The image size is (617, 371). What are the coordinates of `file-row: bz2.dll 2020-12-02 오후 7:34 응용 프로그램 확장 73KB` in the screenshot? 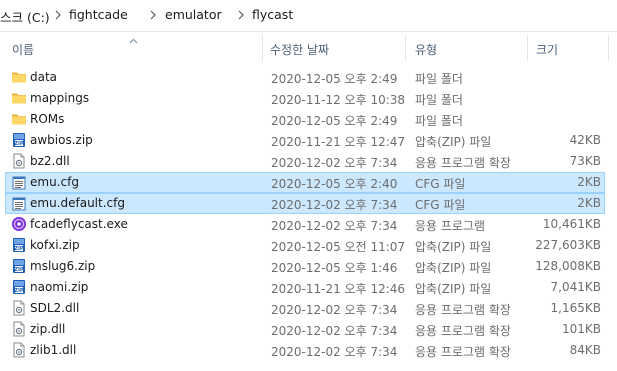 It's located at (305, 161).